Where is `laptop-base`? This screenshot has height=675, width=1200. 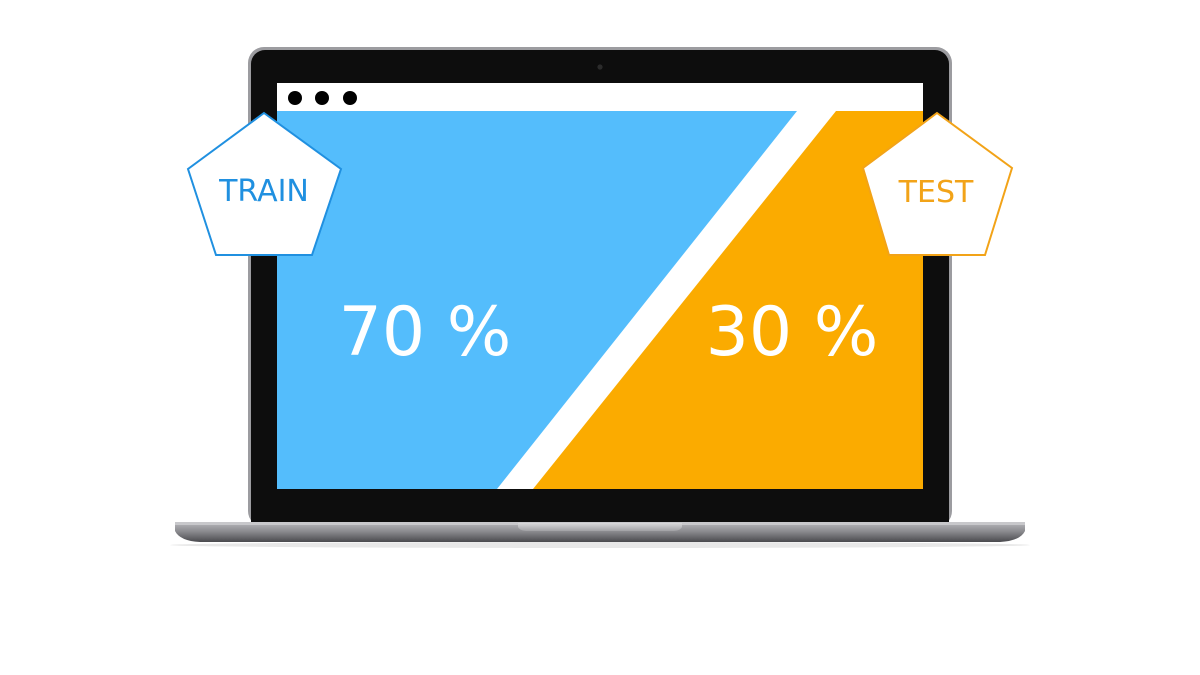 laptop-base is located at coordinates (600, 532).